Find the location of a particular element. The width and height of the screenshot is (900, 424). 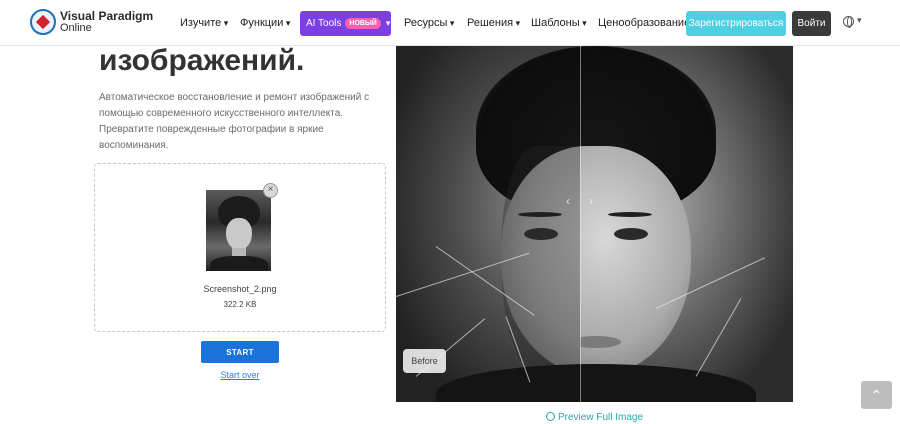

scroll-to-top-button: ⌃ is located at coordinates (876, 395).